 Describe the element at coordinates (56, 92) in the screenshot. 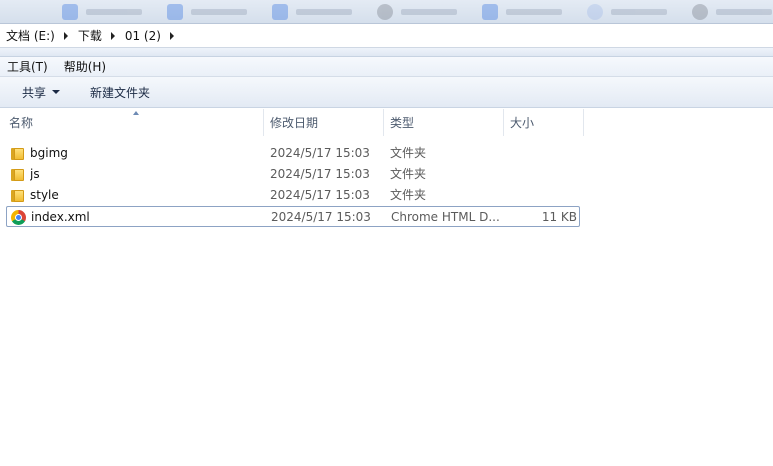

I see `chevron-down-icon` at that location.